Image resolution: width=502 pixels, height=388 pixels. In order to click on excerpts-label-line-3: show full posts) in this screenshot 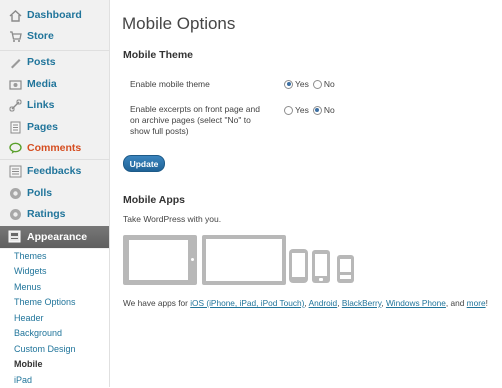, I will do `click(159, 131)`.